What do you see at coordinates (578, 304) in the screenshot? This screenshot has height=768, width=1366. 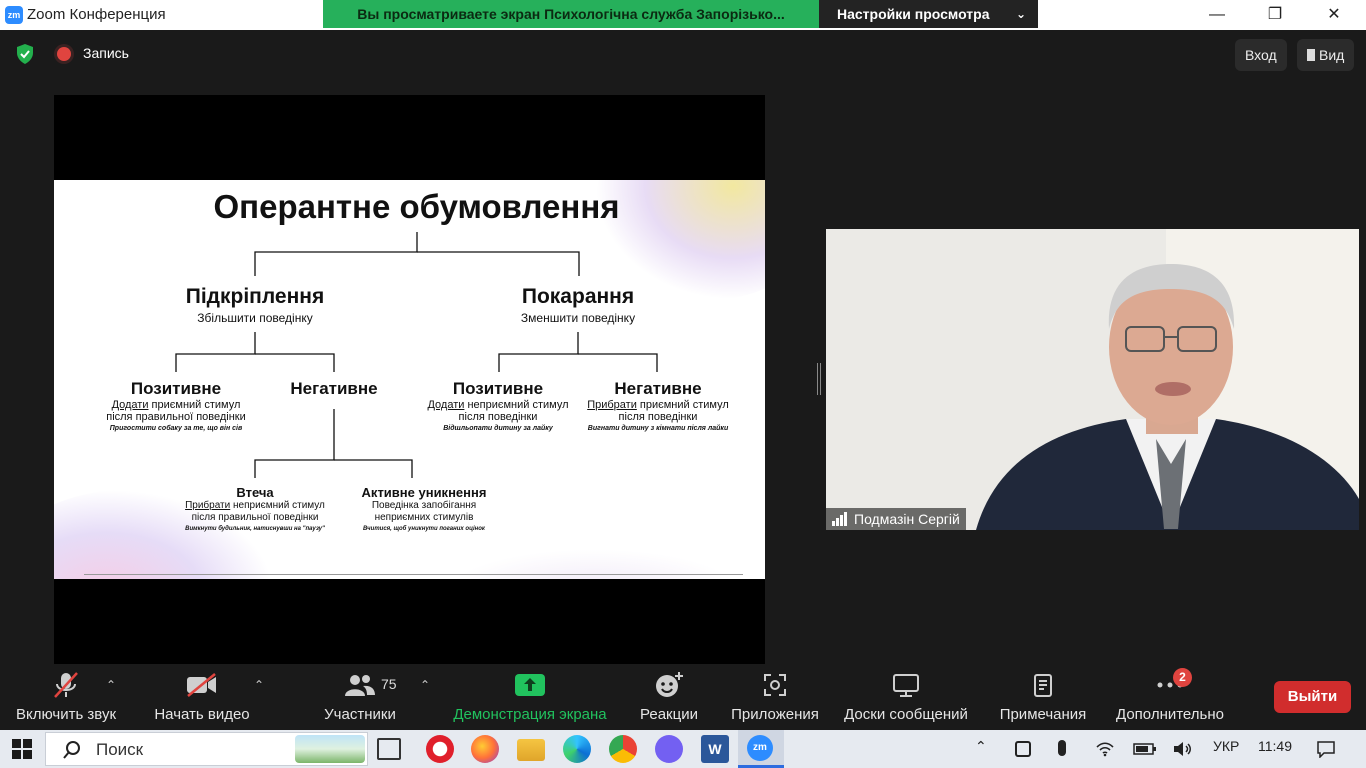 I see `punishment-node: Покарання Зменшити поведінку` at bounding box center [578, 304].